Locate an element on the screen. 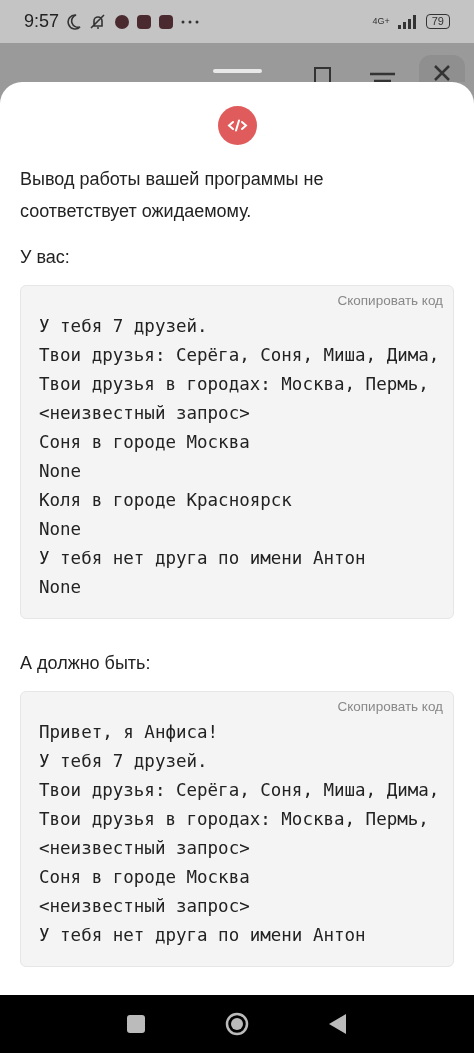  more-icon is located at coordinates (190, 21).